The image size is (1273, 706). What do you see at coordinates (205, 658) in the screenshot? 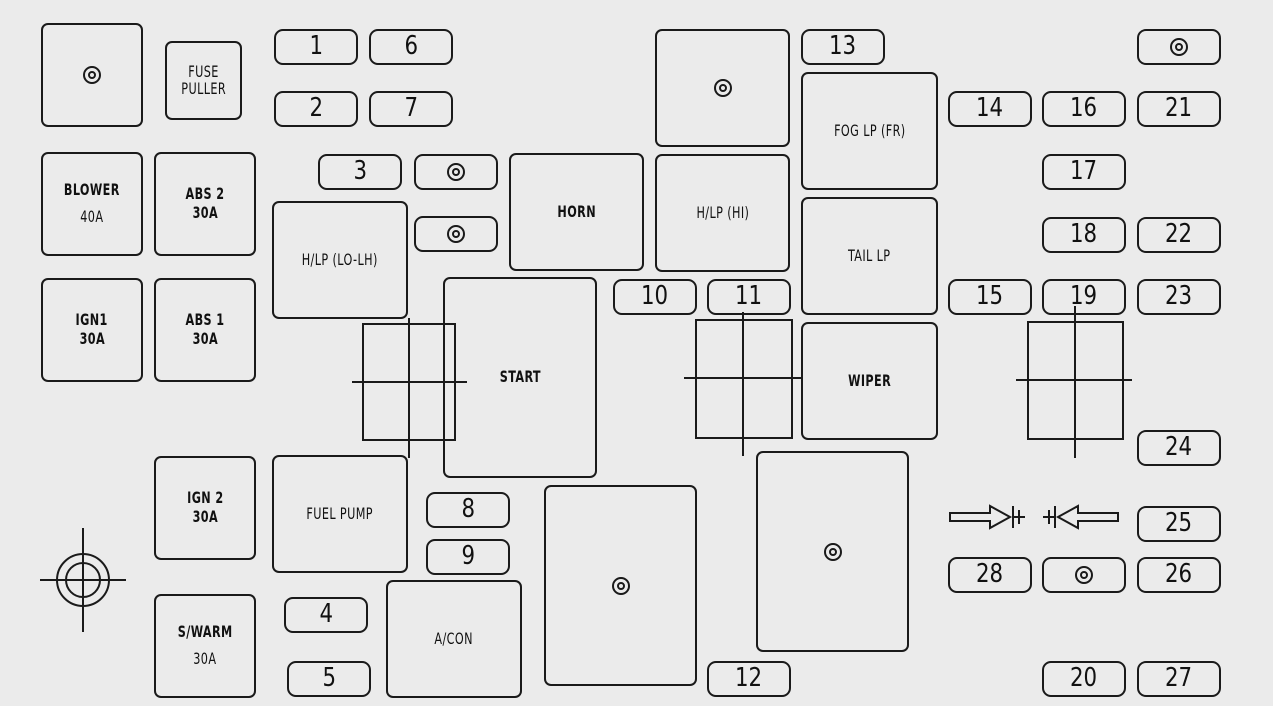
I see `relay-s-warm-amp: 30A` at bounding box center [205, 658].